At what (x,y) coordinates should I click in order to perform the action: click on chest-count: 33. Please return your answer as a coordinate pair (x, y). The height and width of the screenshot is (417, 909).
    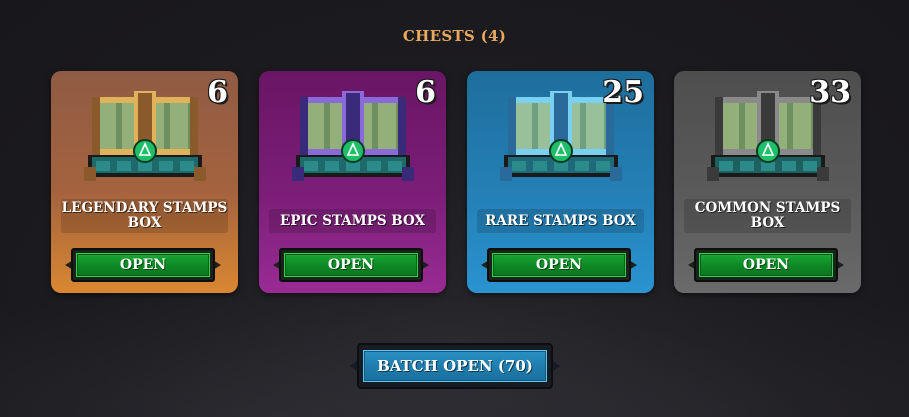
    Looking at the image, I should click on (830, 92).